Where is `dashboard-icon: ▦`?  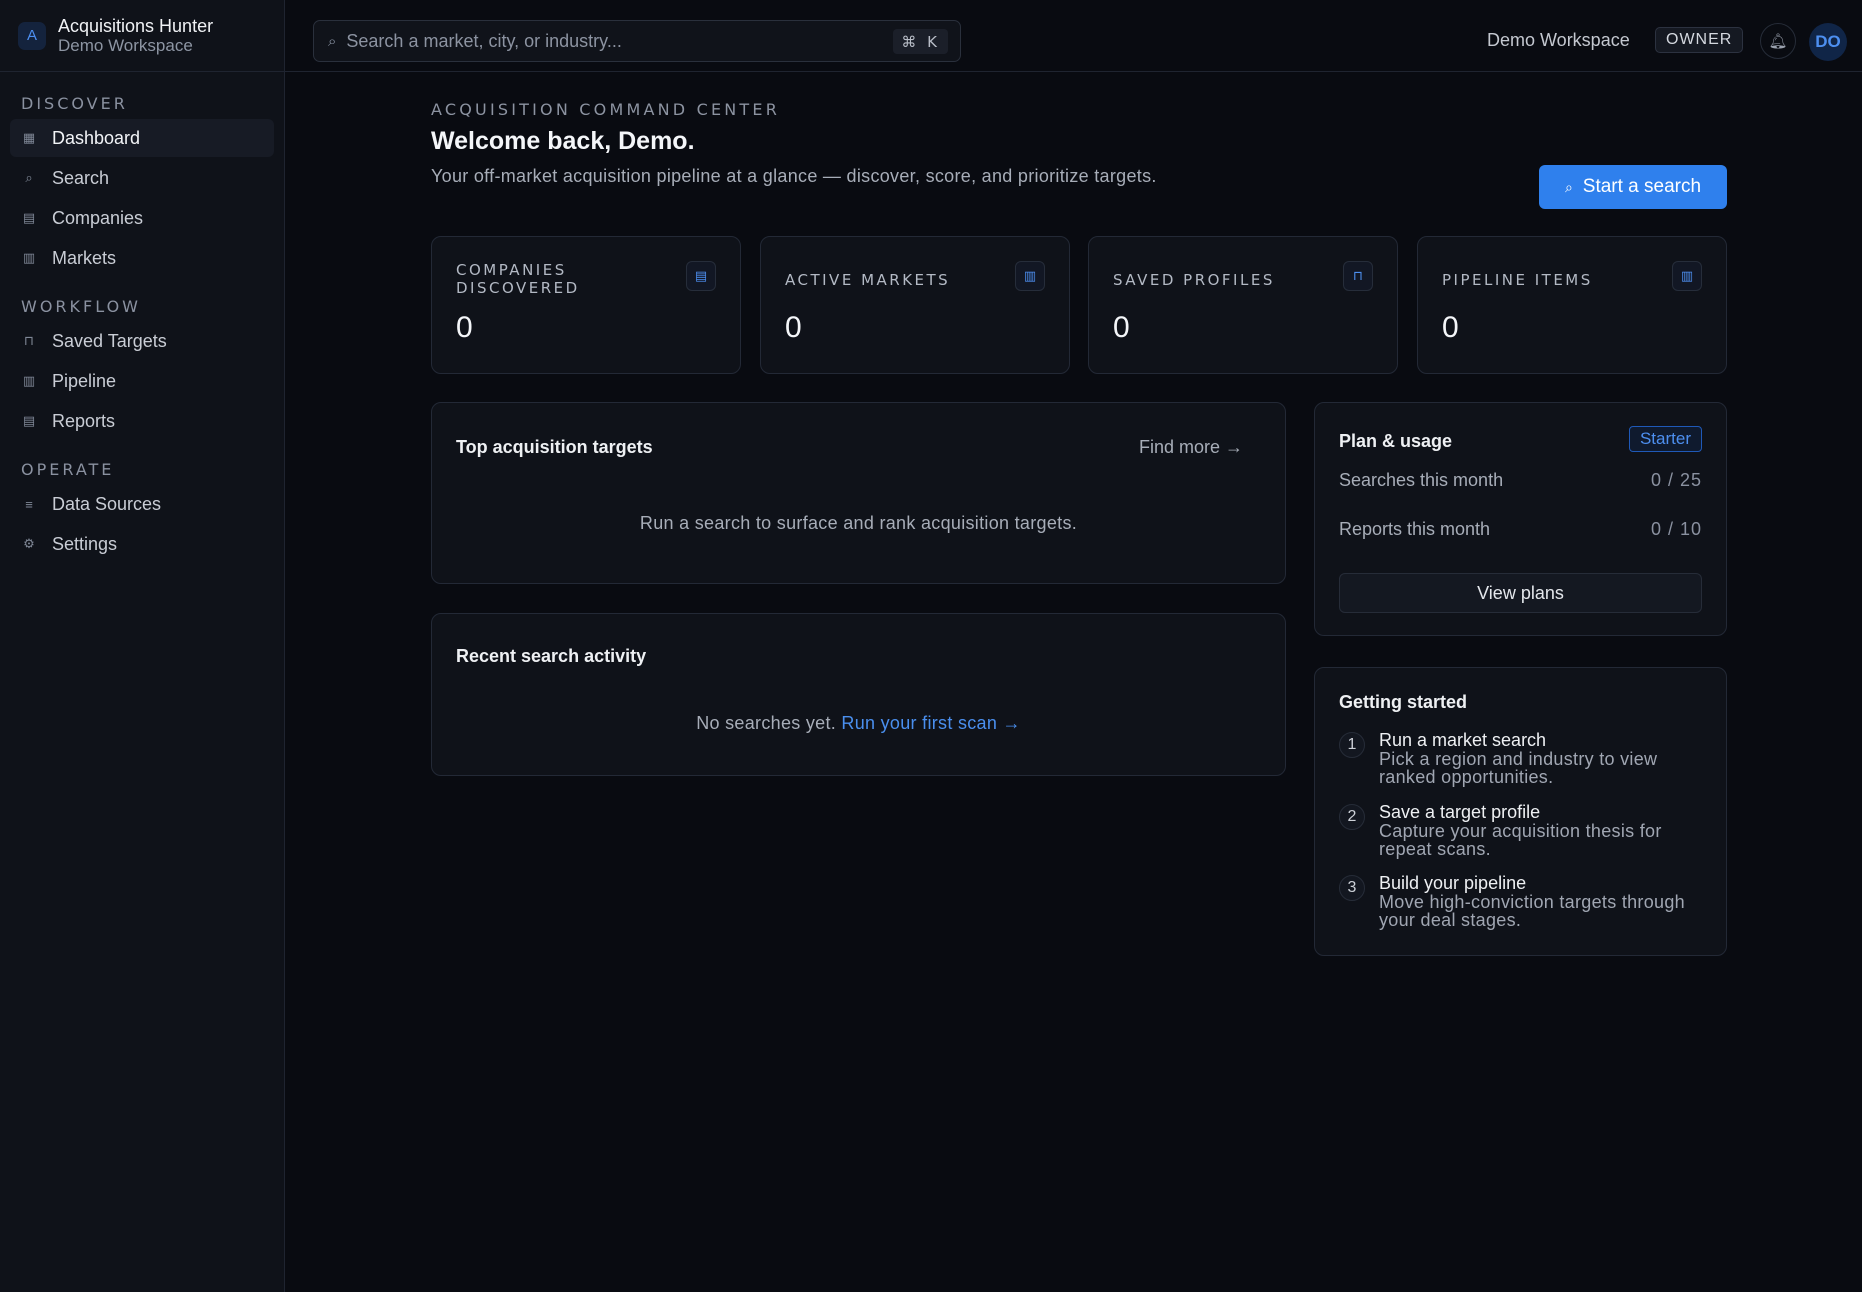 dashboard-icon: ▦ is located at coordinates (29, 137).